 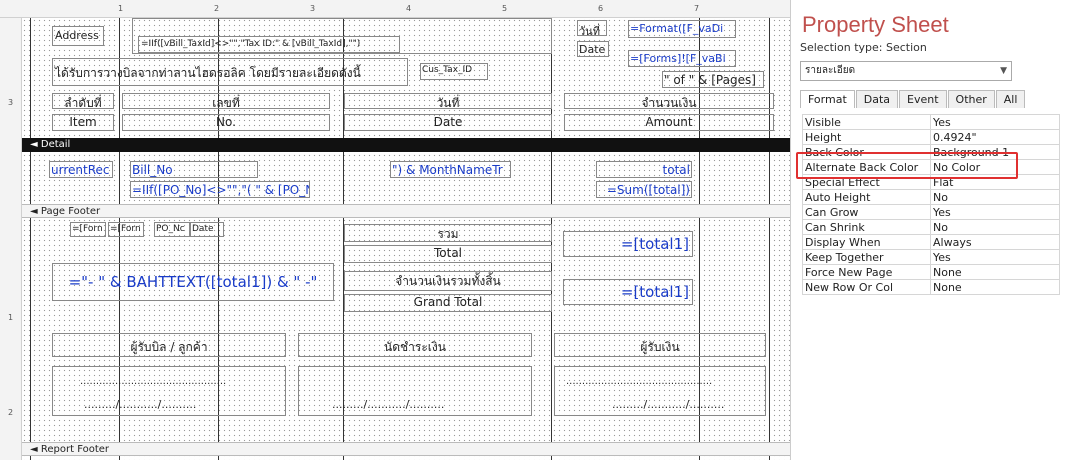 What do you see at coordinates (1003, 71) in the screenshot?
I see `chevron-down-icon: ▼` at bounding box center [1003, 71].